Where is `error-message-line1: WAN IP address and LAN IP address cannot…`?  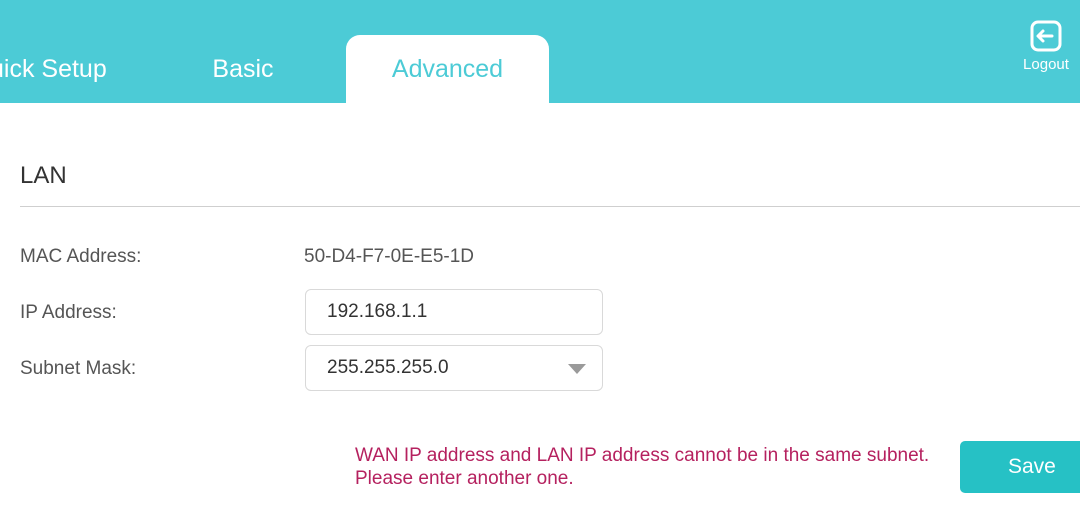 error-message-line1: WAN IP address and LAN IP address cannot… is located at coordinates (642, 455).